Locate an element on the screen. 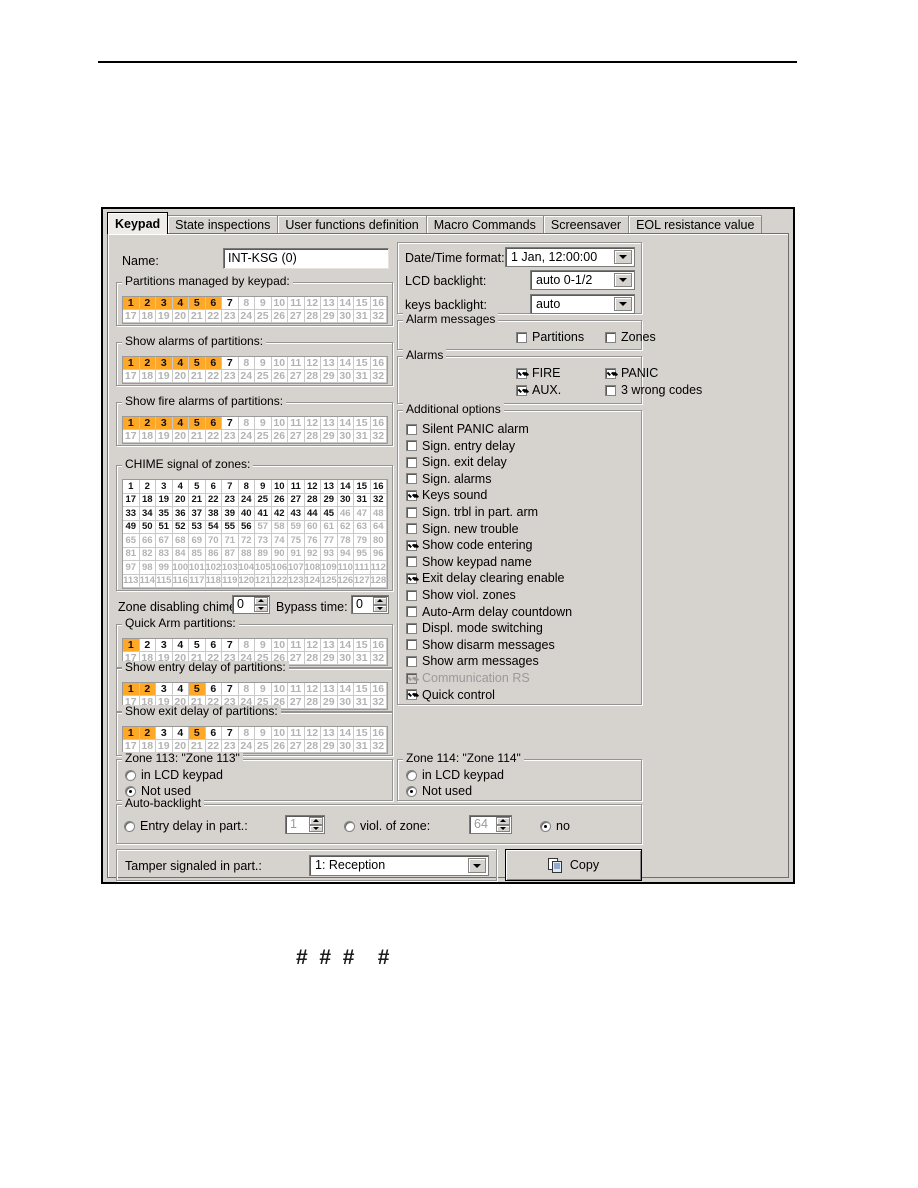 Image resolution: width=918 pixels, height=1188 pixels. chime-zone-cell-74: 74 is located at coordinates (279, 541).